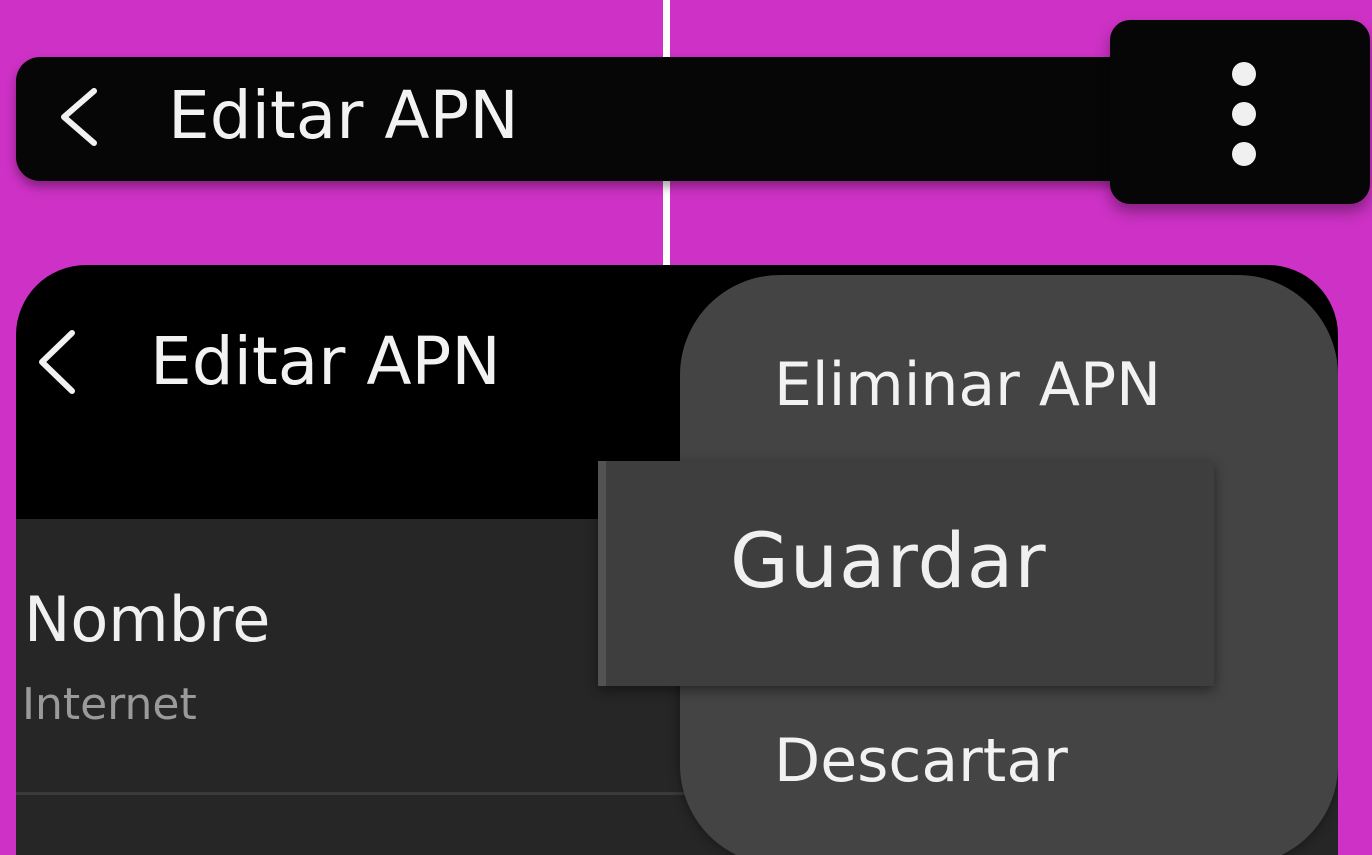 The image size is (1372, 855). Describe the element at coordinates (147, 619) in the screenshot. I see `field-label: Nombre` at that location.